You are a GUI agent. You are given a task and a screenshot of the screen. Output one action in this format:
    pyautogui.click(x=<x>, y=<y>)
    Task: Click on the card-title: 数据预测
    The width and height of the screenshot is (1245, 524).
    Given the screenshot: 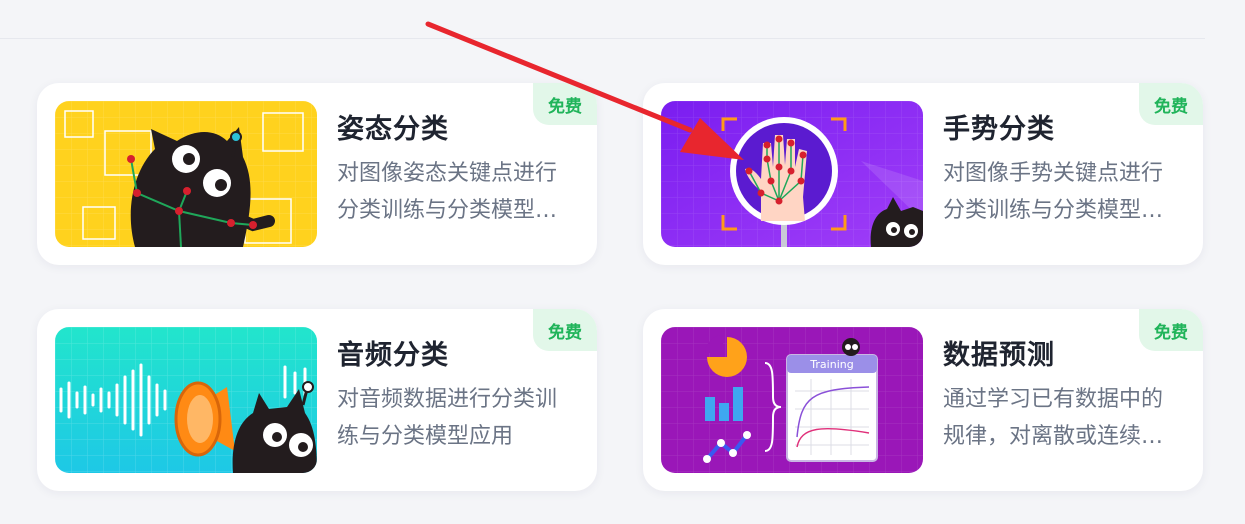 What is the action you would take?
    pyautogui.click(x=999, y=355)
    